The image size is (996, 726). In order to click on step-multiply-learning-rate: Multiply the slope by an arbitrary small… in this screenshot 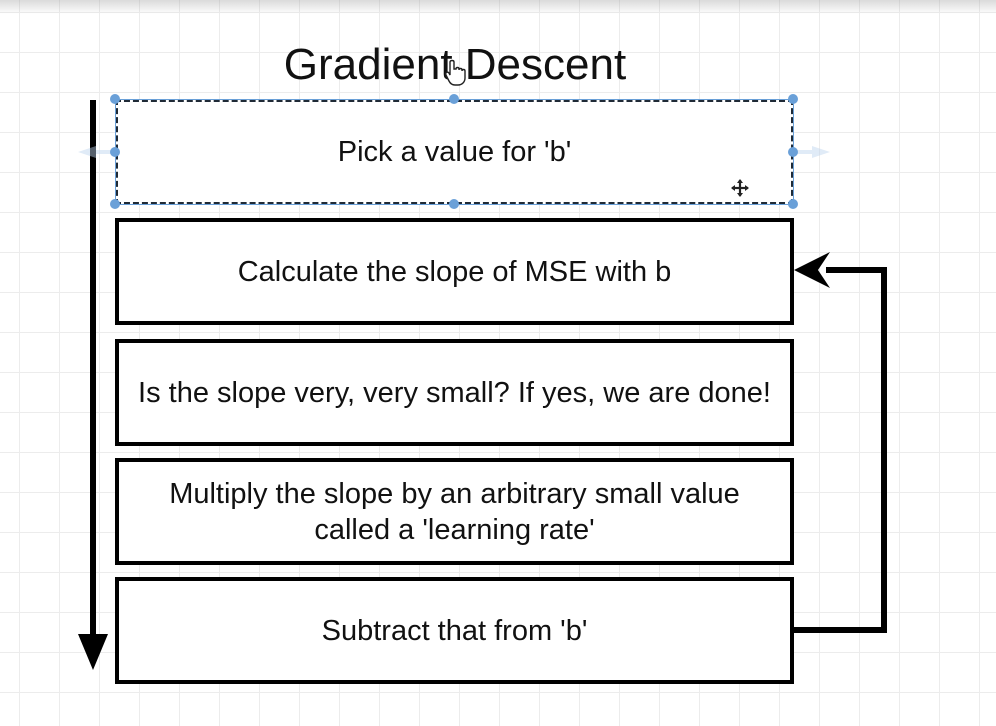, I will do `click(454, 511)`.